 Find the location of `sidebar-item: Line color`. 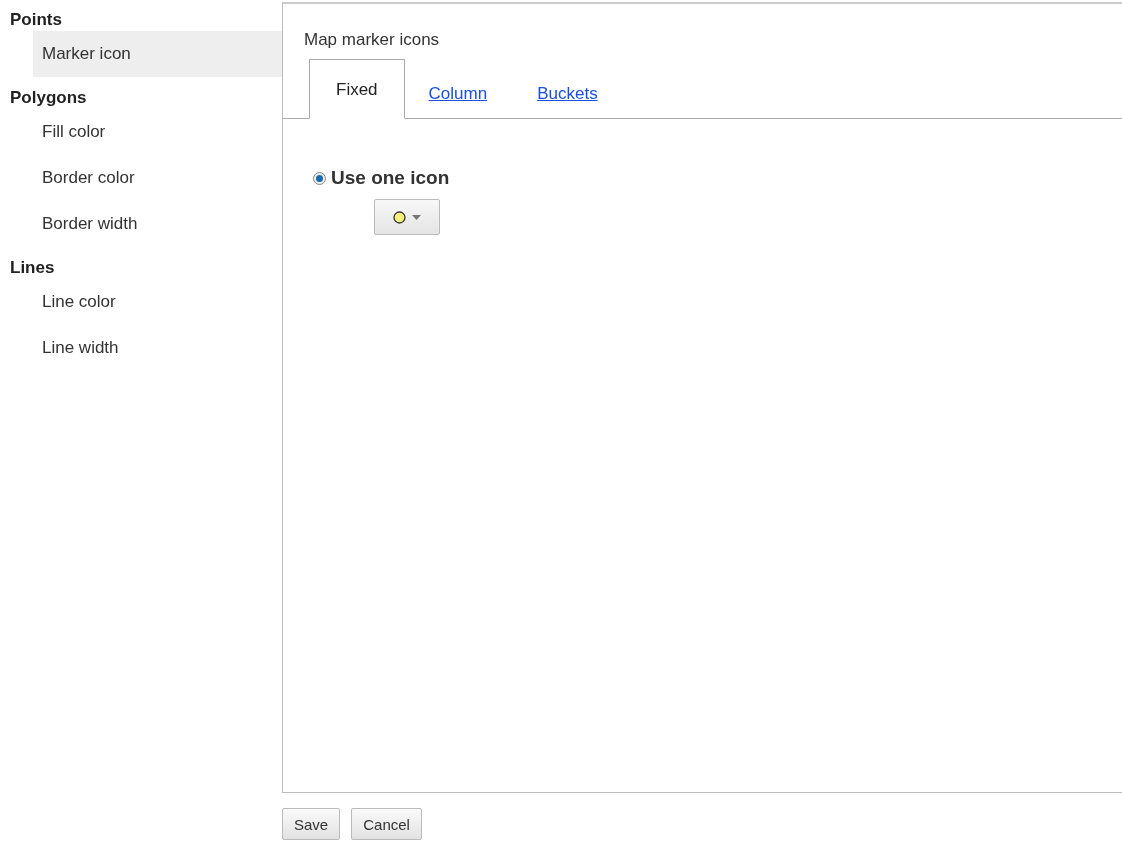

sidebar-item: Line color is located at coordinates (157, 302).